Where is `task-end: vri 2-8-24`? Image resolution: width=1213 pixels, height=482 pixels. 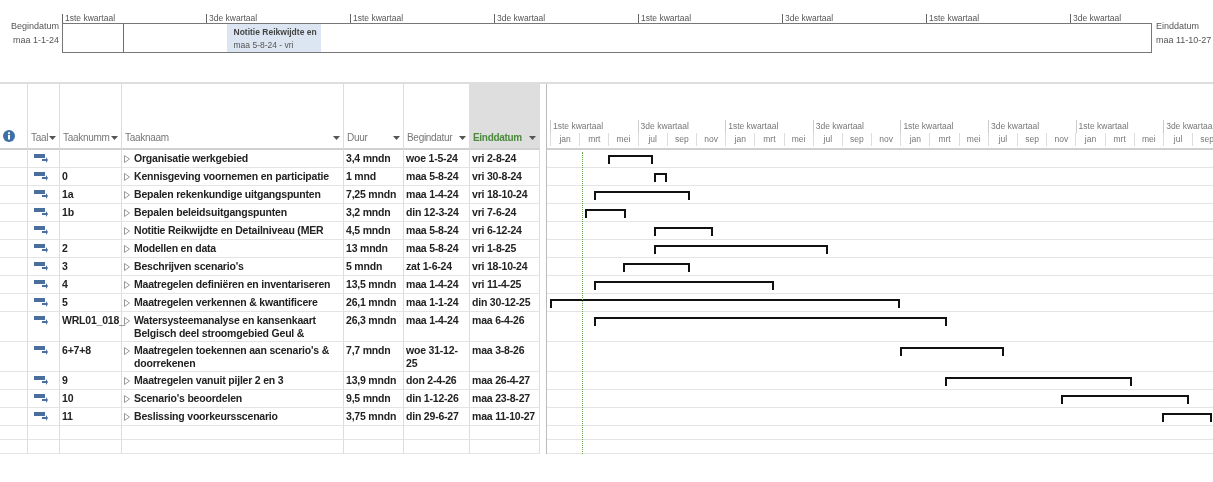
task-end: vri 2-8-24 is located at coordinates (494, 158).